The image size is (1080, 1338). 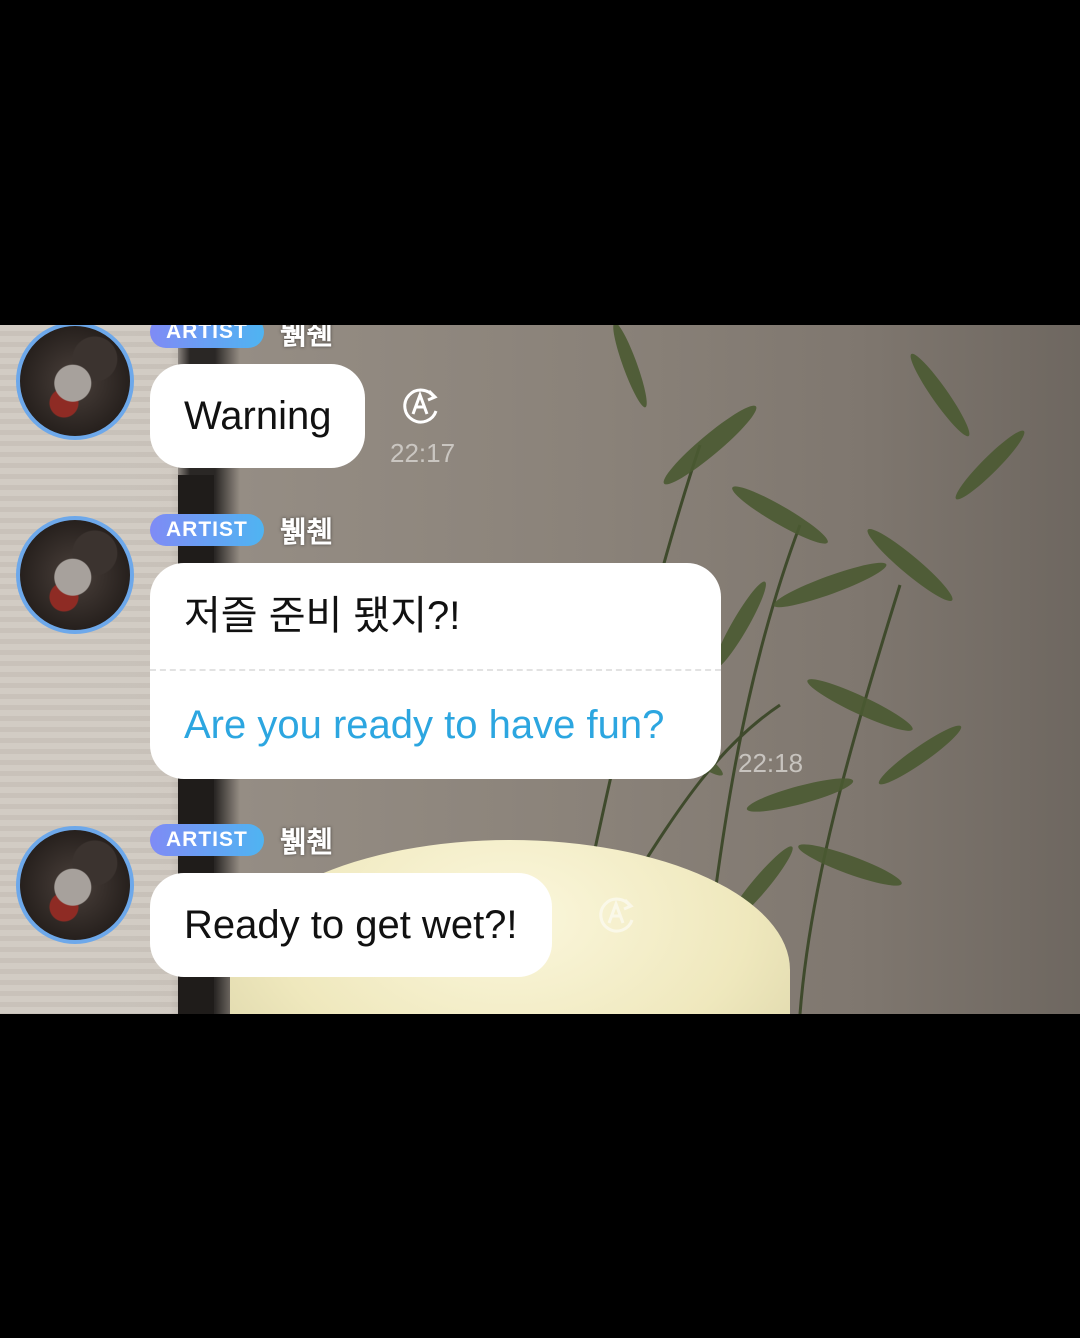 What do you see at coordinates (771, 763) in the screenshot?
I see `message-timestamp: 22:18` at bounding box center [771, 763].